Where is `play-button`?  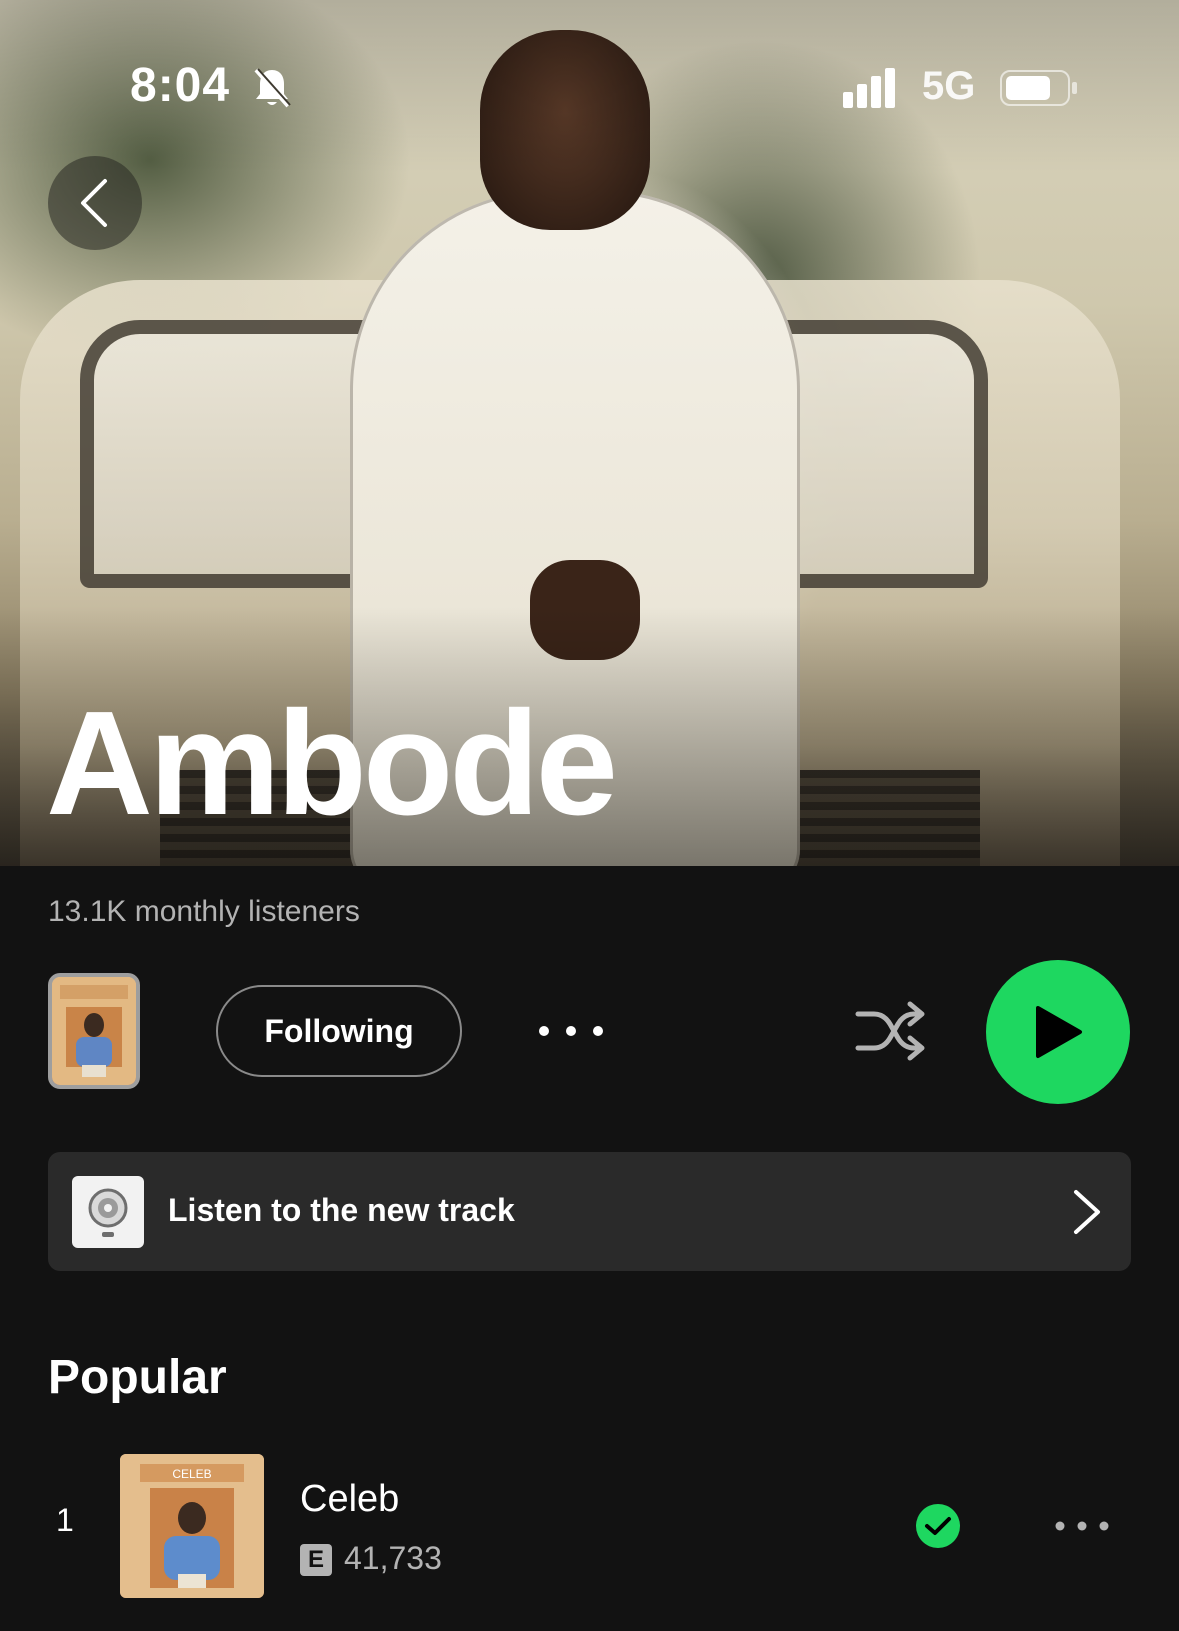
play-button is located at coordinates (1058, 1032).